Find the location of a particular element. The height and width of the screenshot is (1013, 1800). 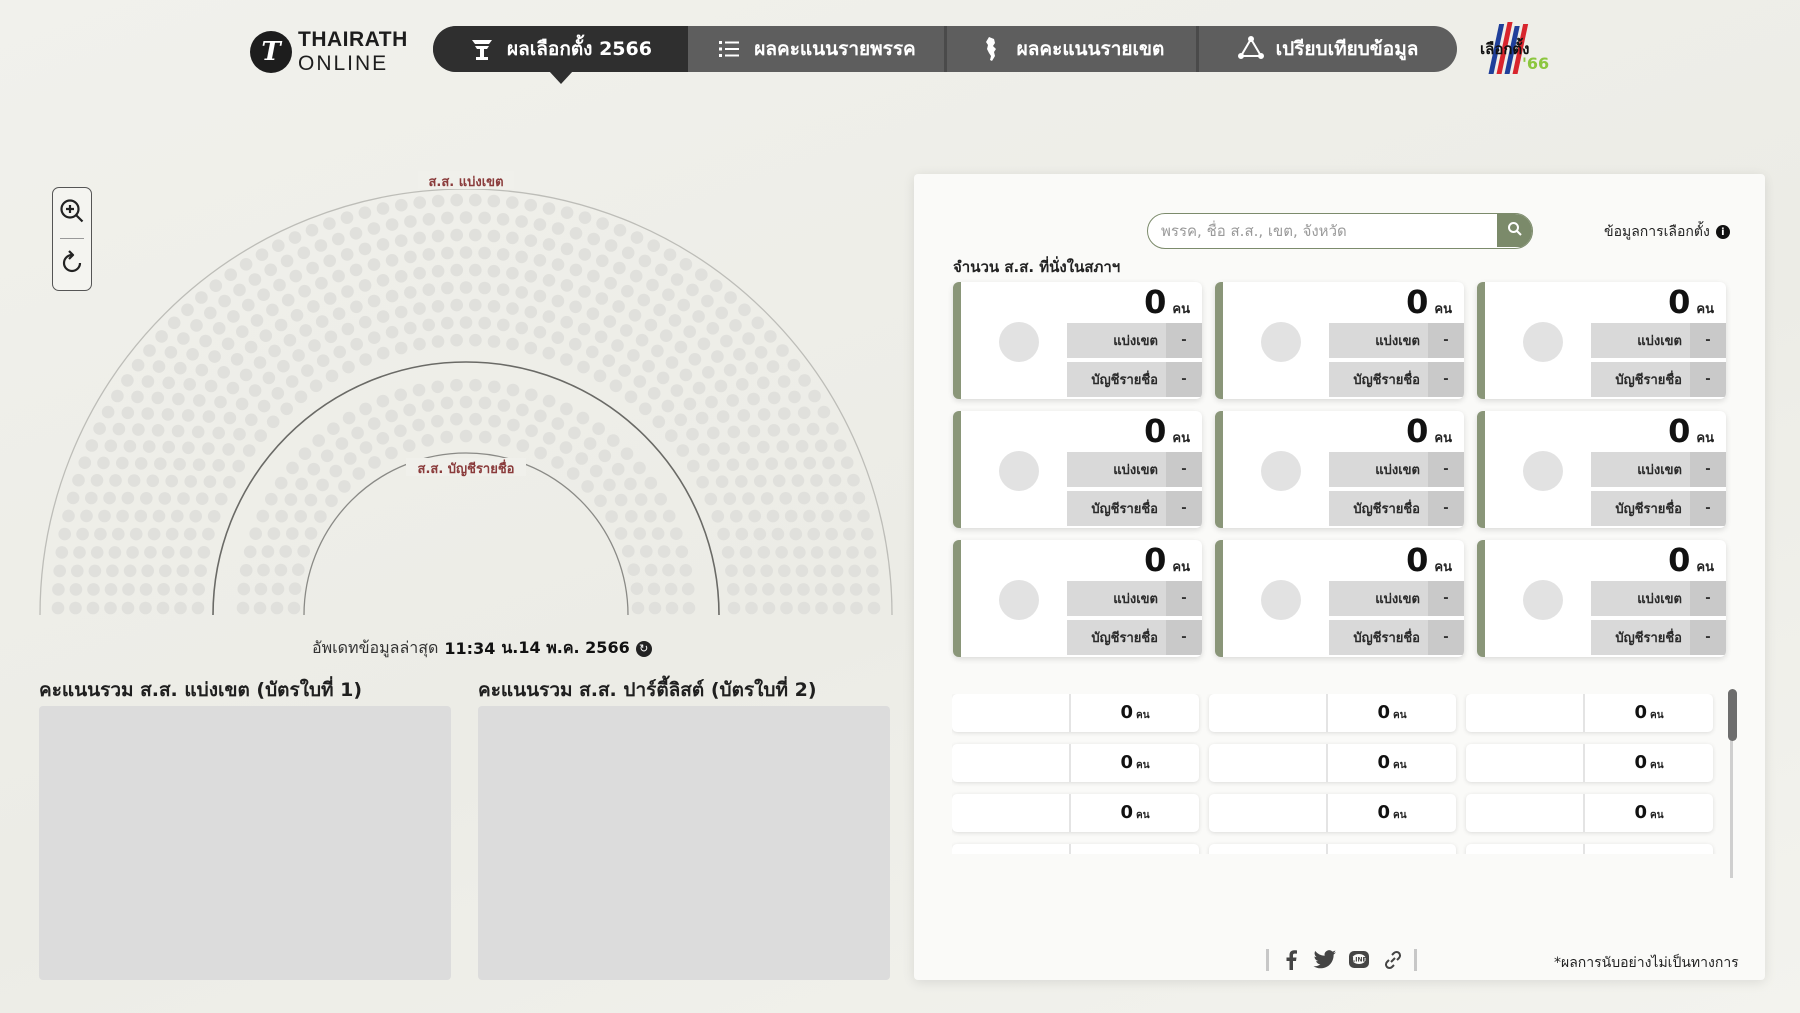

list-item: 0คน is located at coordinates (1589, 763).